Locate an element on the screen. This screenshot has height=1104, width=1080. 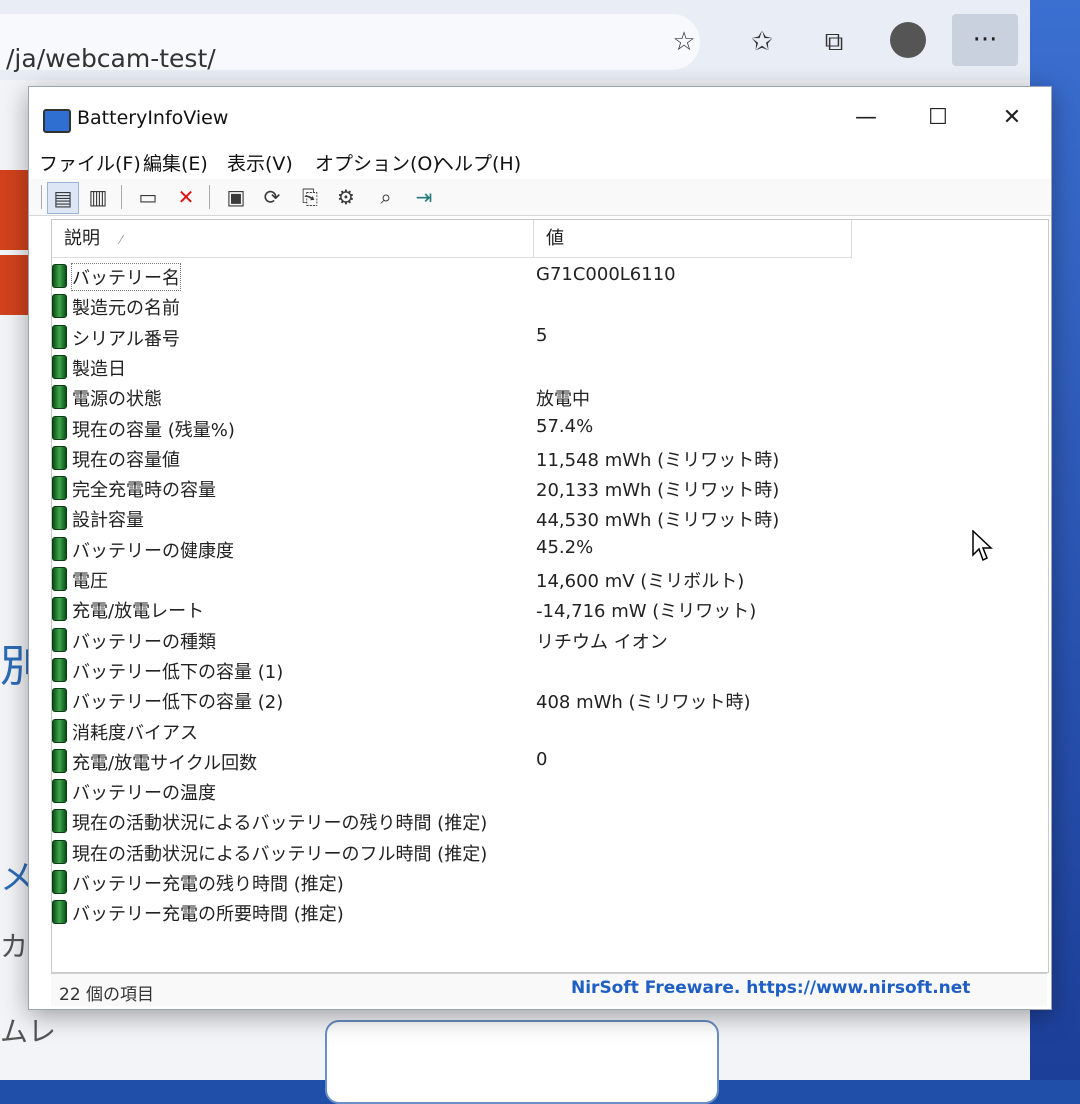
table-row: バッテリー低下の容量 (2) 408 mWh (ミリワット時) is located at coordinates (452, 699).